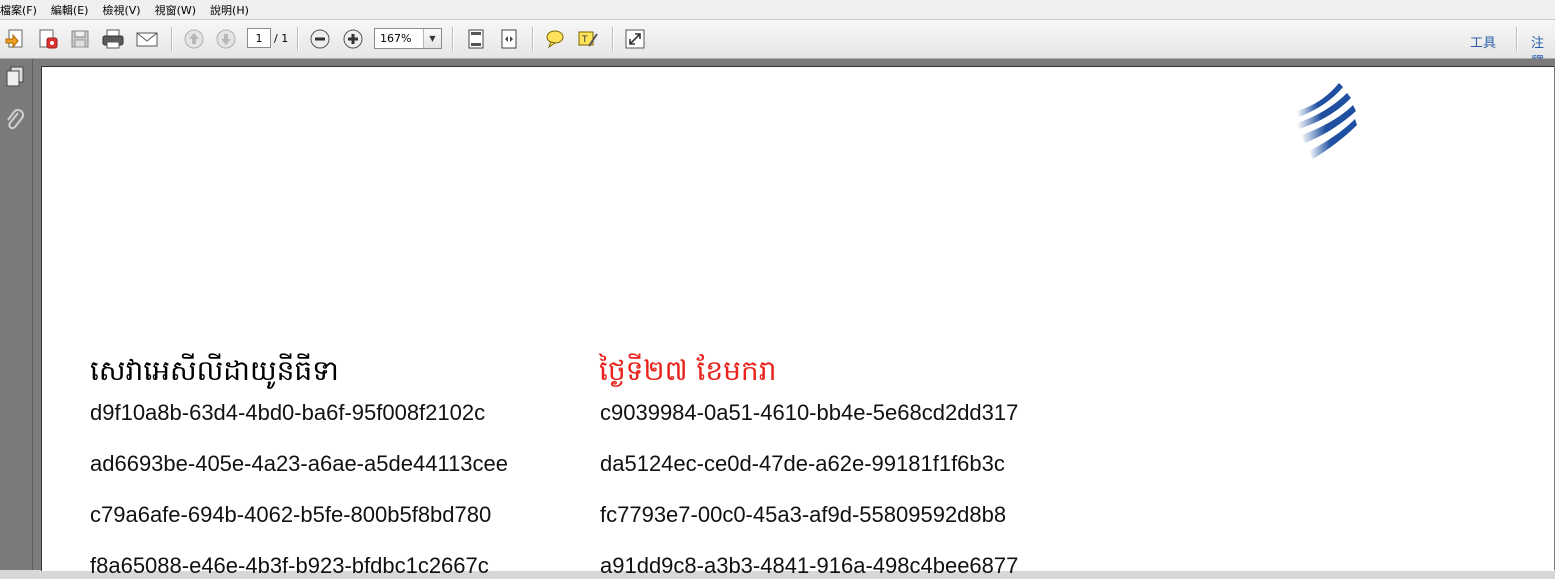 Image resolution: width=1555 pixels, height=579 pixels. I want to click on page-number-input, so click(259, 38).